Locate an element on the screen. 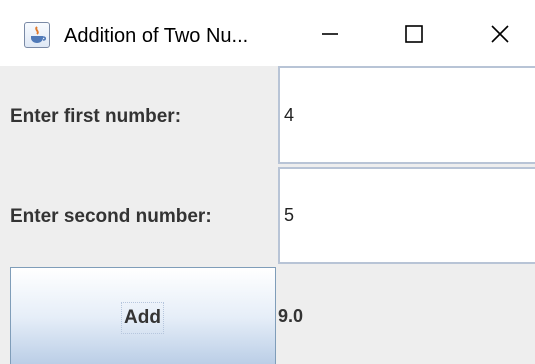  maximize-button is located at coordinates (414, 34).